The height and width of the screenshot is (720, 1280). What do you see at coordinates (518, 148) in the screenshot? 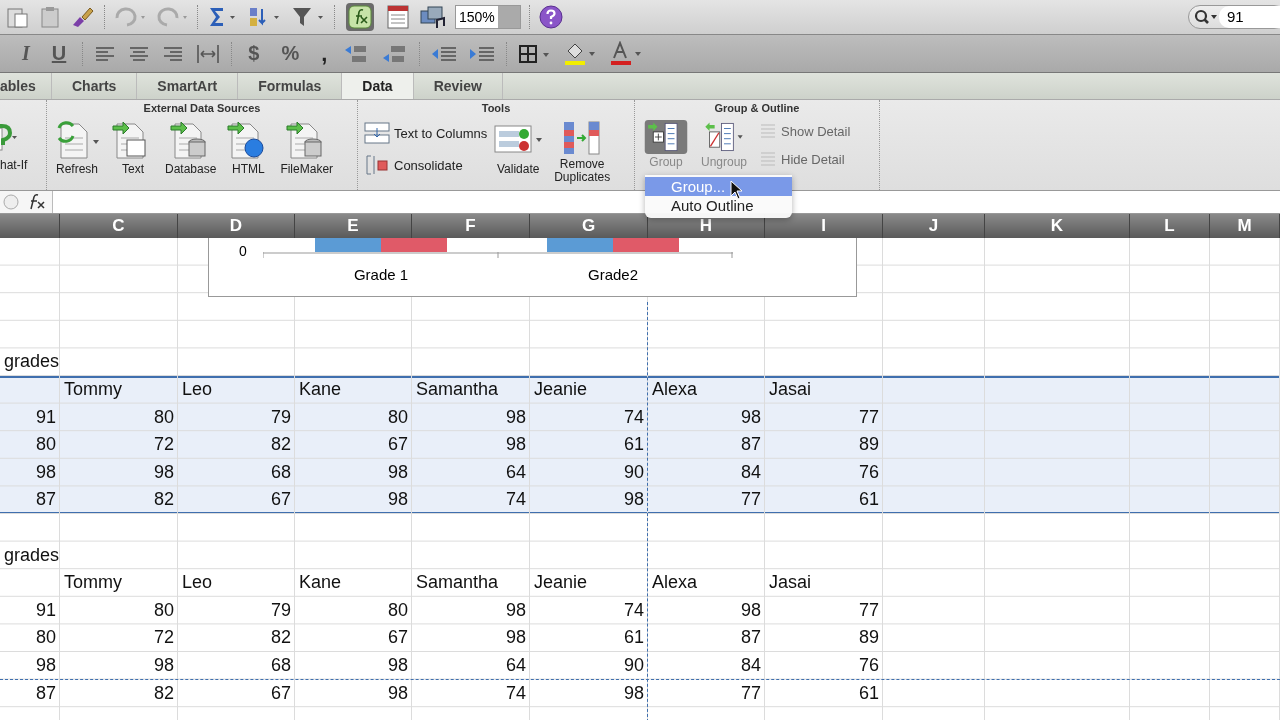
I see `validate-button: Validate` at bounding box center [518, 148].